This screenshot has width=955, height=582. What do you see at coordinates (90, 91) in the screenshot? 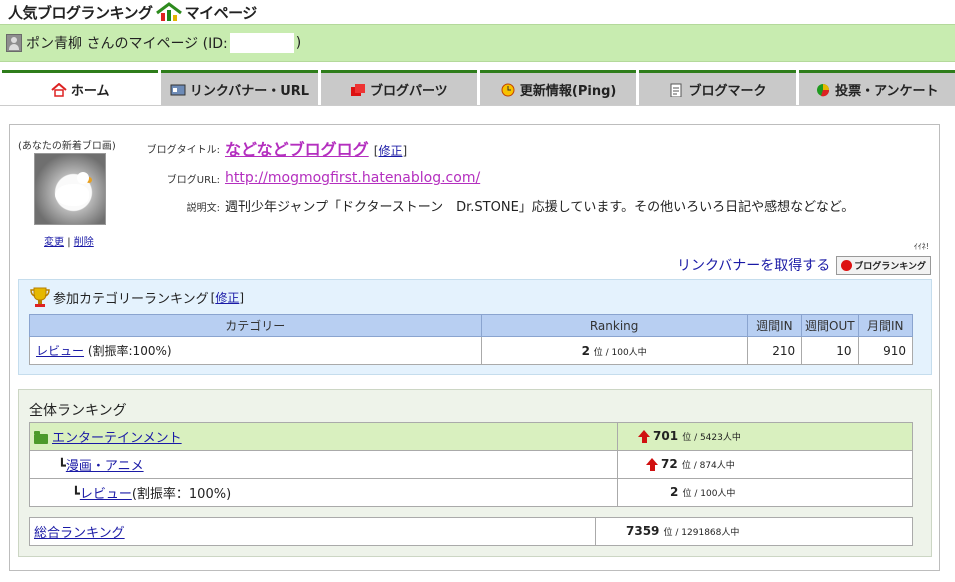
I see `tab-home-label: ホーム` at bounding box center [90, 91].